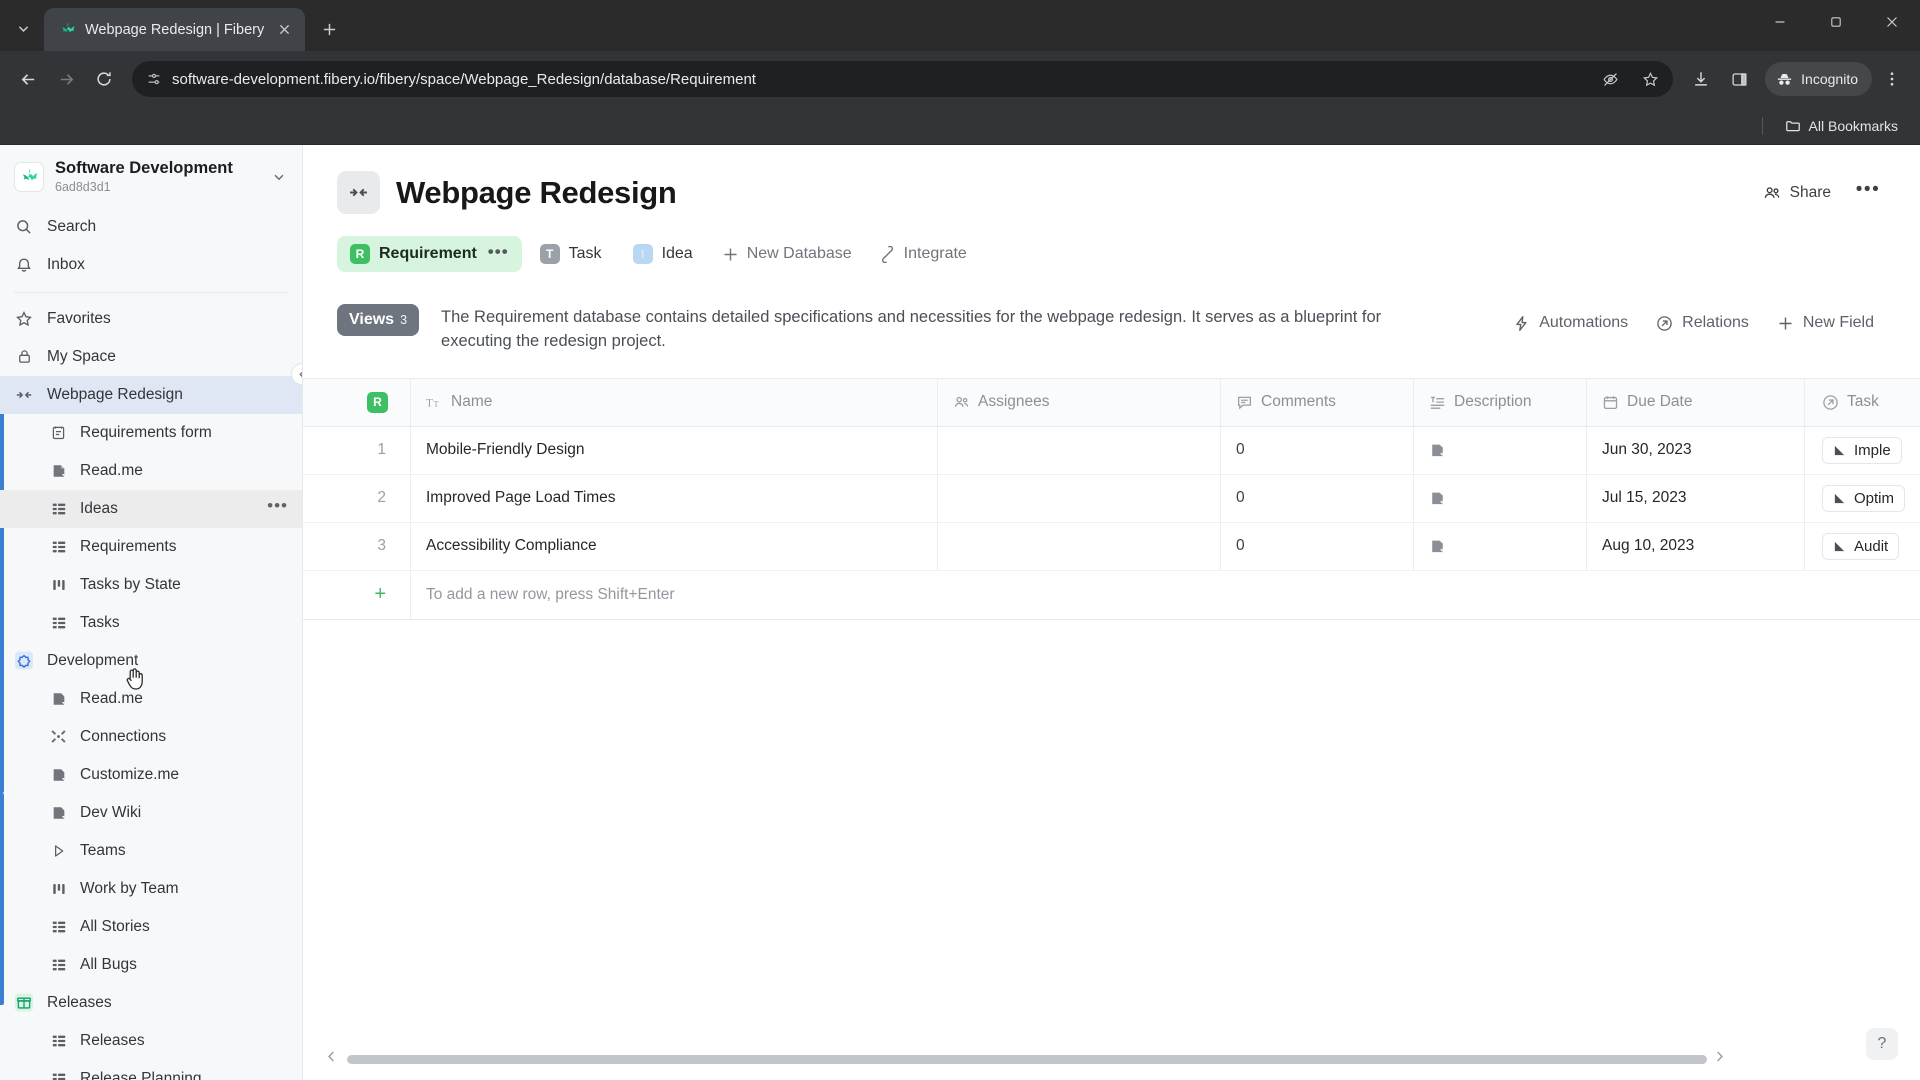  What do you see at coordinates (151, 357) in the screenshot?
I see `sidebar-item-my-space: My Space` at bounding box center [151, 357].